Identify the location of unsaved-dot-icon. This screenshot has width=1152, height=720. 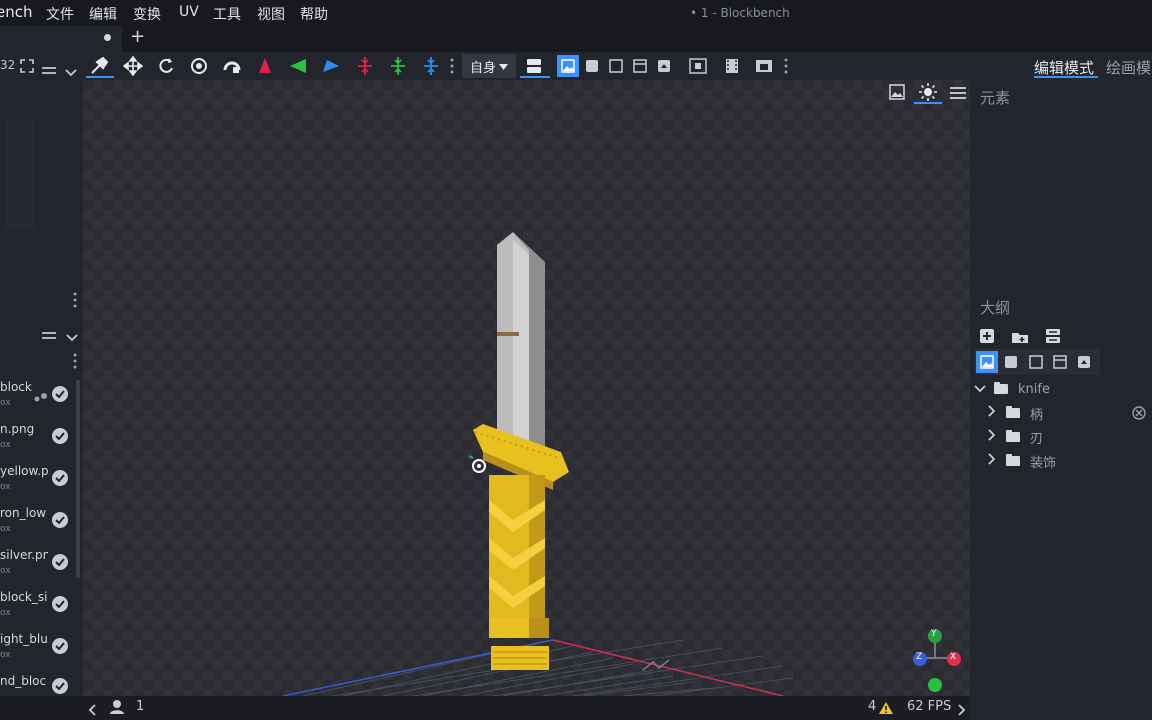
(107, 37).